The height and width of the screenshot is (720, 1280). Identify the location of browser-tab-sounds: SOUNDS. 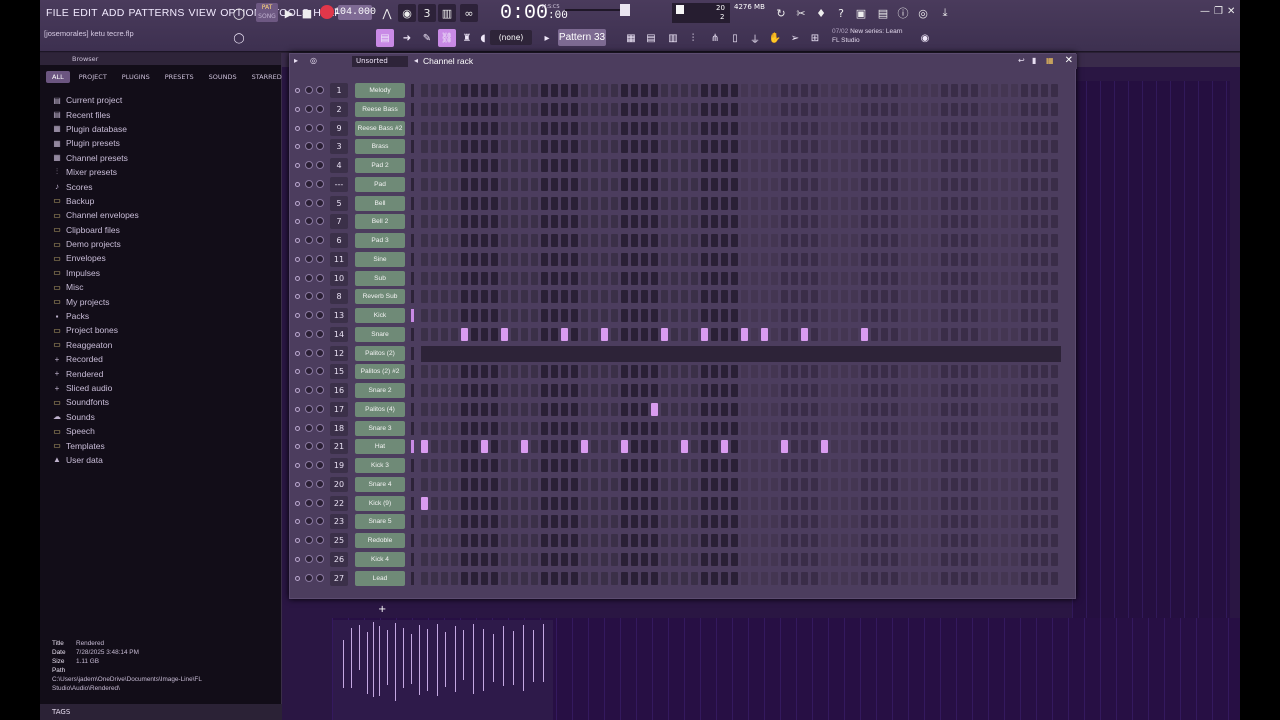
(223, 77).